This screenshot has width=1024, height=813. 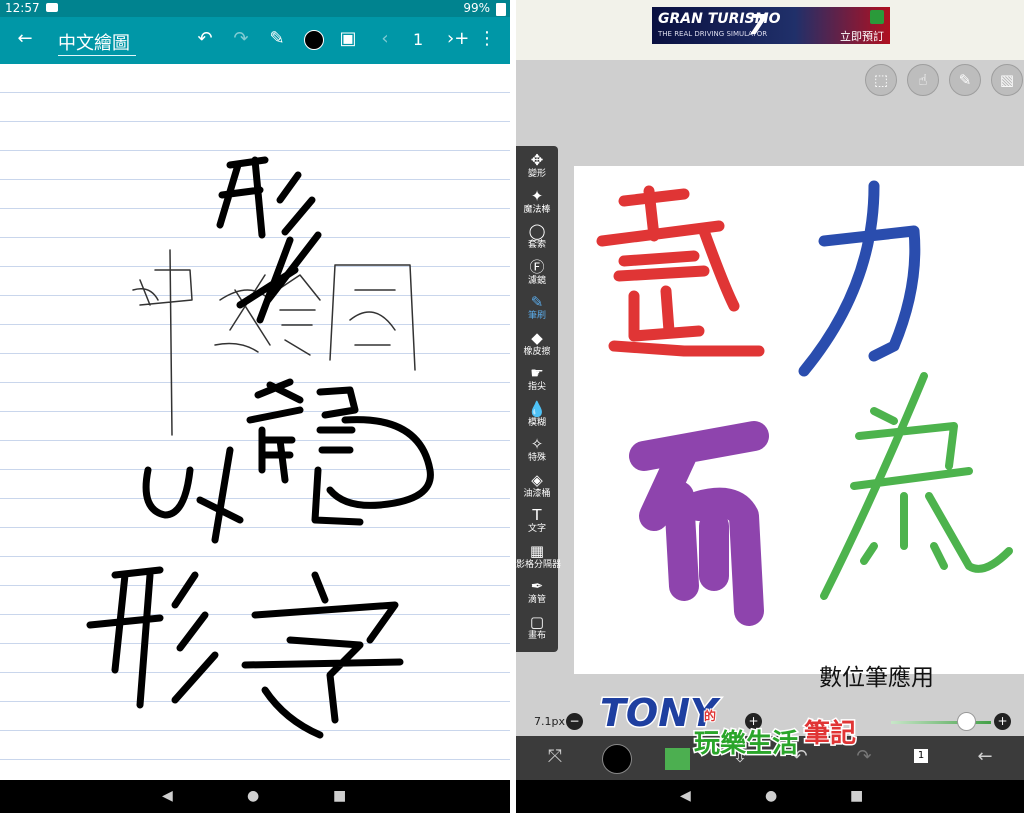 What do you see at coordinates (941, 722) in the screenshot?
I see `opacity-slider` at bounding box center [941, 722].